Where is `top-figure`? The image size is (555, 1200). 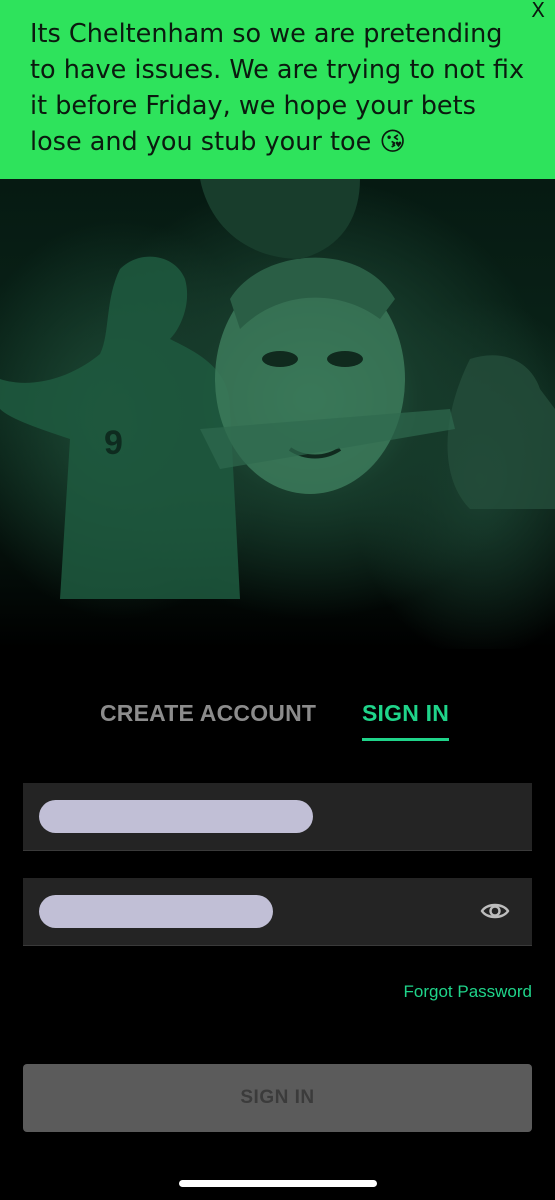
top-figure is located at coordinates (280, 219).